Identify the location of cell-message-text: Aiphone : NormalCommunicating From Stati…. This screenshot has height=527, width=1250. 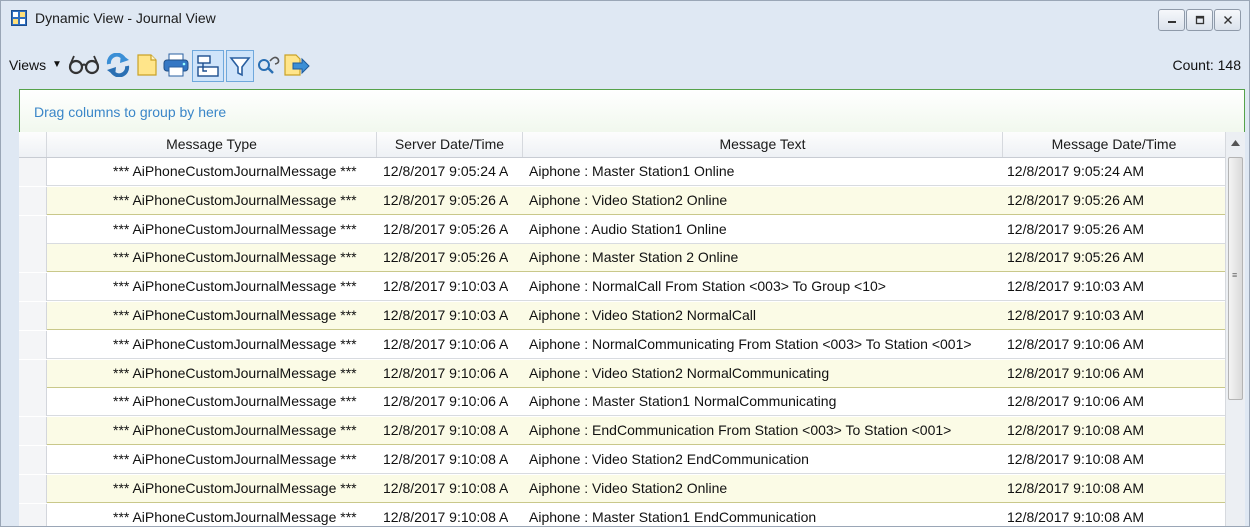
(750, 343).